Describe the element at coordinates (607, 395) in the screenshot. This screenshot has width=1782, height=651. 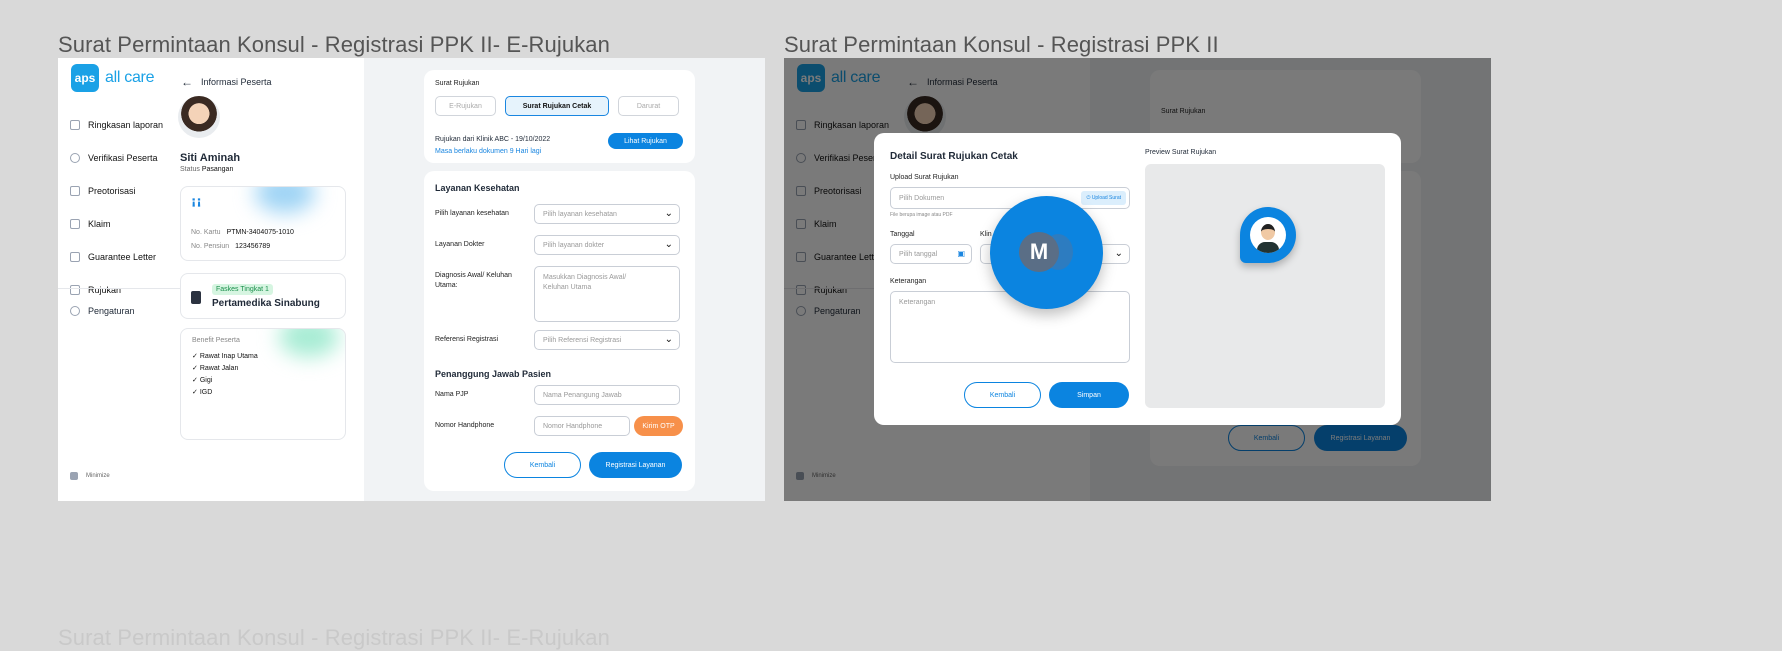
I see `nama-pjp-input: Nama Penangung Jawab` at that location.